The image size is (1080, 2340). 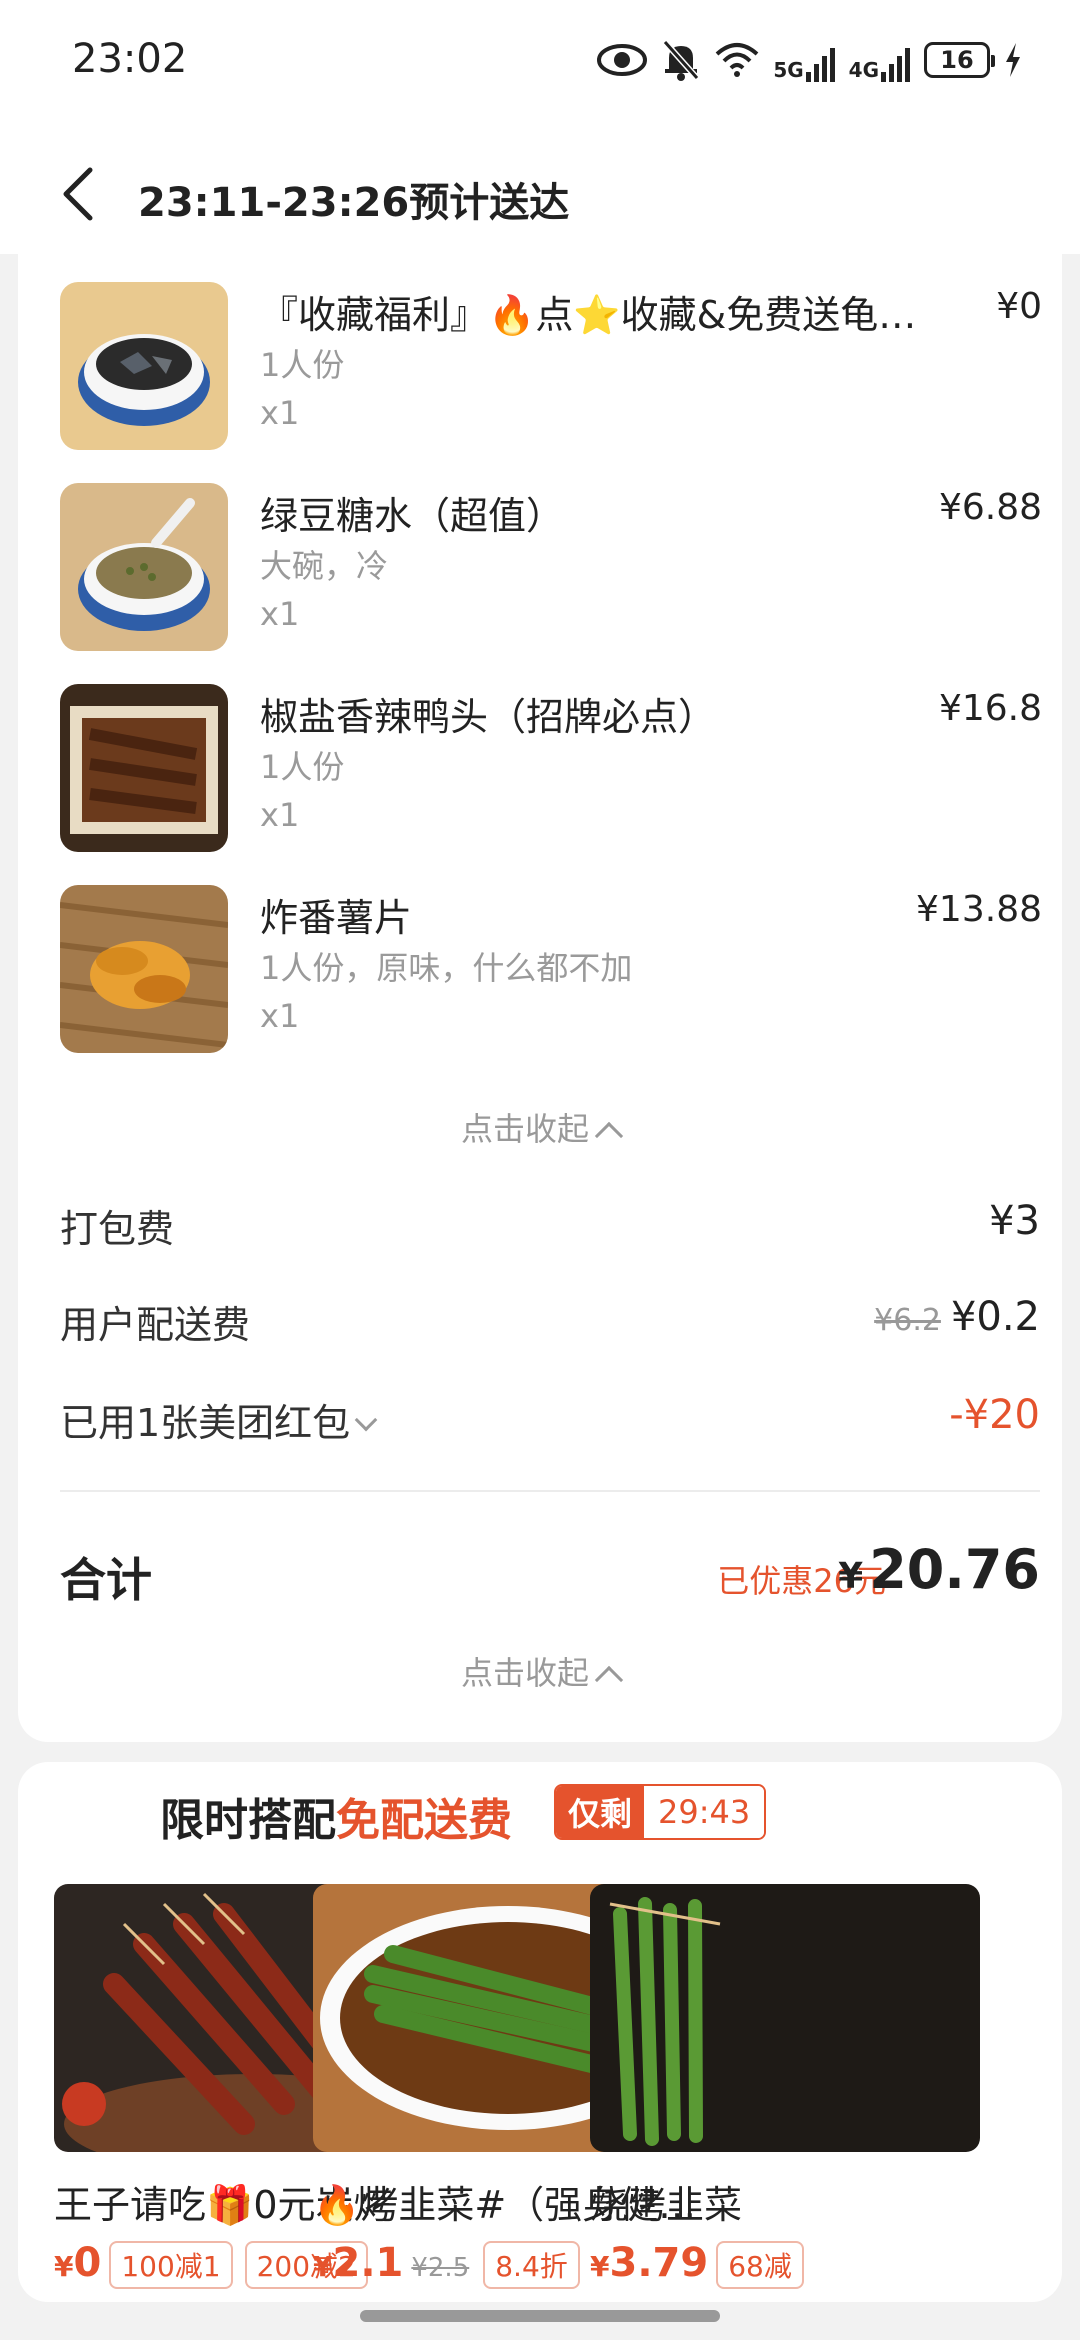 I want to click on total-value-group: ¥20.76, so click(x=939, y=1569).